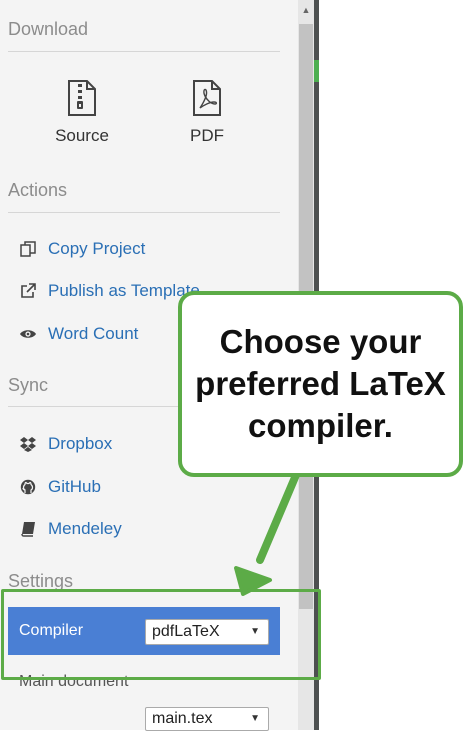 This screenshot has width=467, height=731. What do you see at coordinates (28, 334) in the screenshot?
I see `eye-icon` at bounding box center [28, 334].